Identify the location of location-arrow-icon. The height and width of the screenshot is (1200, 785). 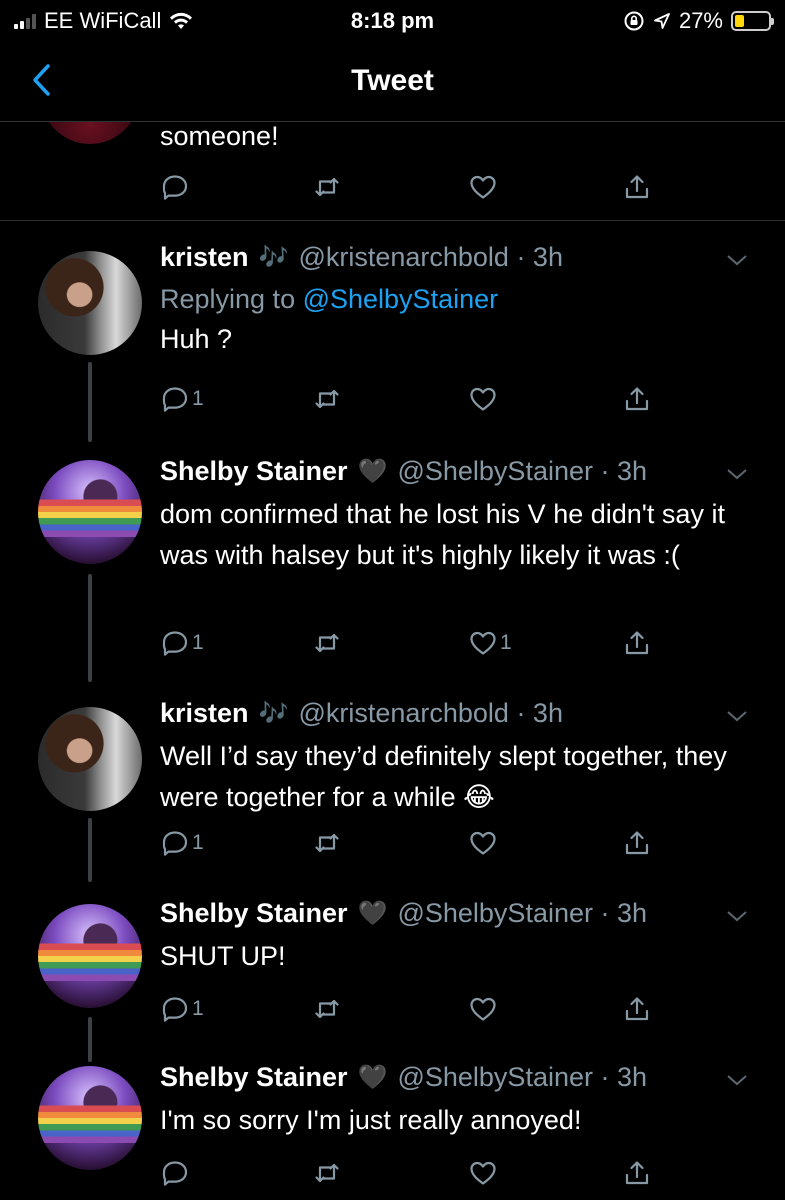
(662, 21).